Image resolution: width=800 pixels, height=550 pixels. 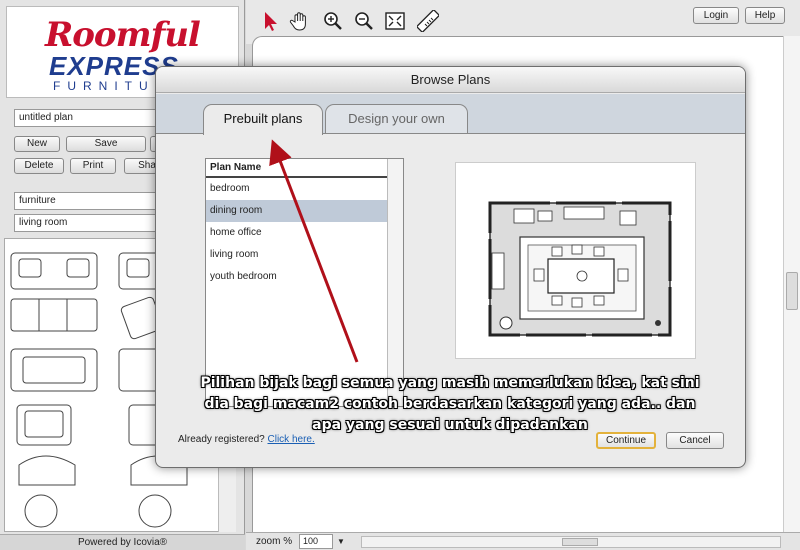 I want to click on plan-name-input: untitled plan, so click(x=94, y=118).